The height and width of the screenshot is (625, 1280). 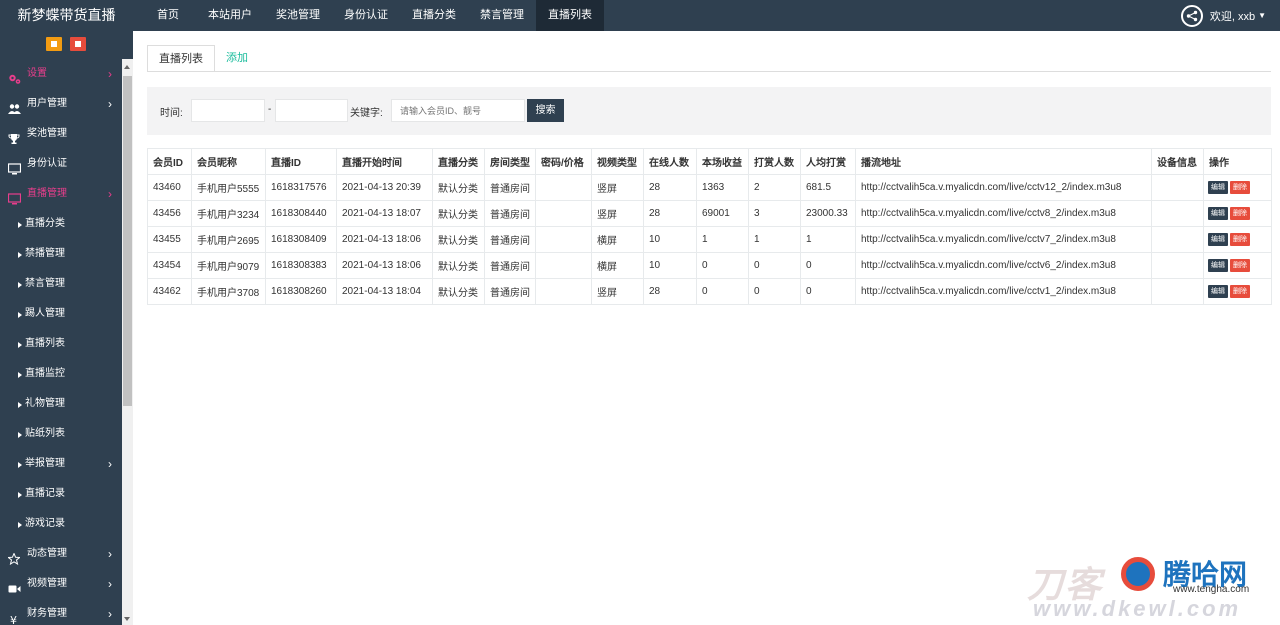 I want to click on sidebar-item-label: 视频管理, so click(x=47, y=583).